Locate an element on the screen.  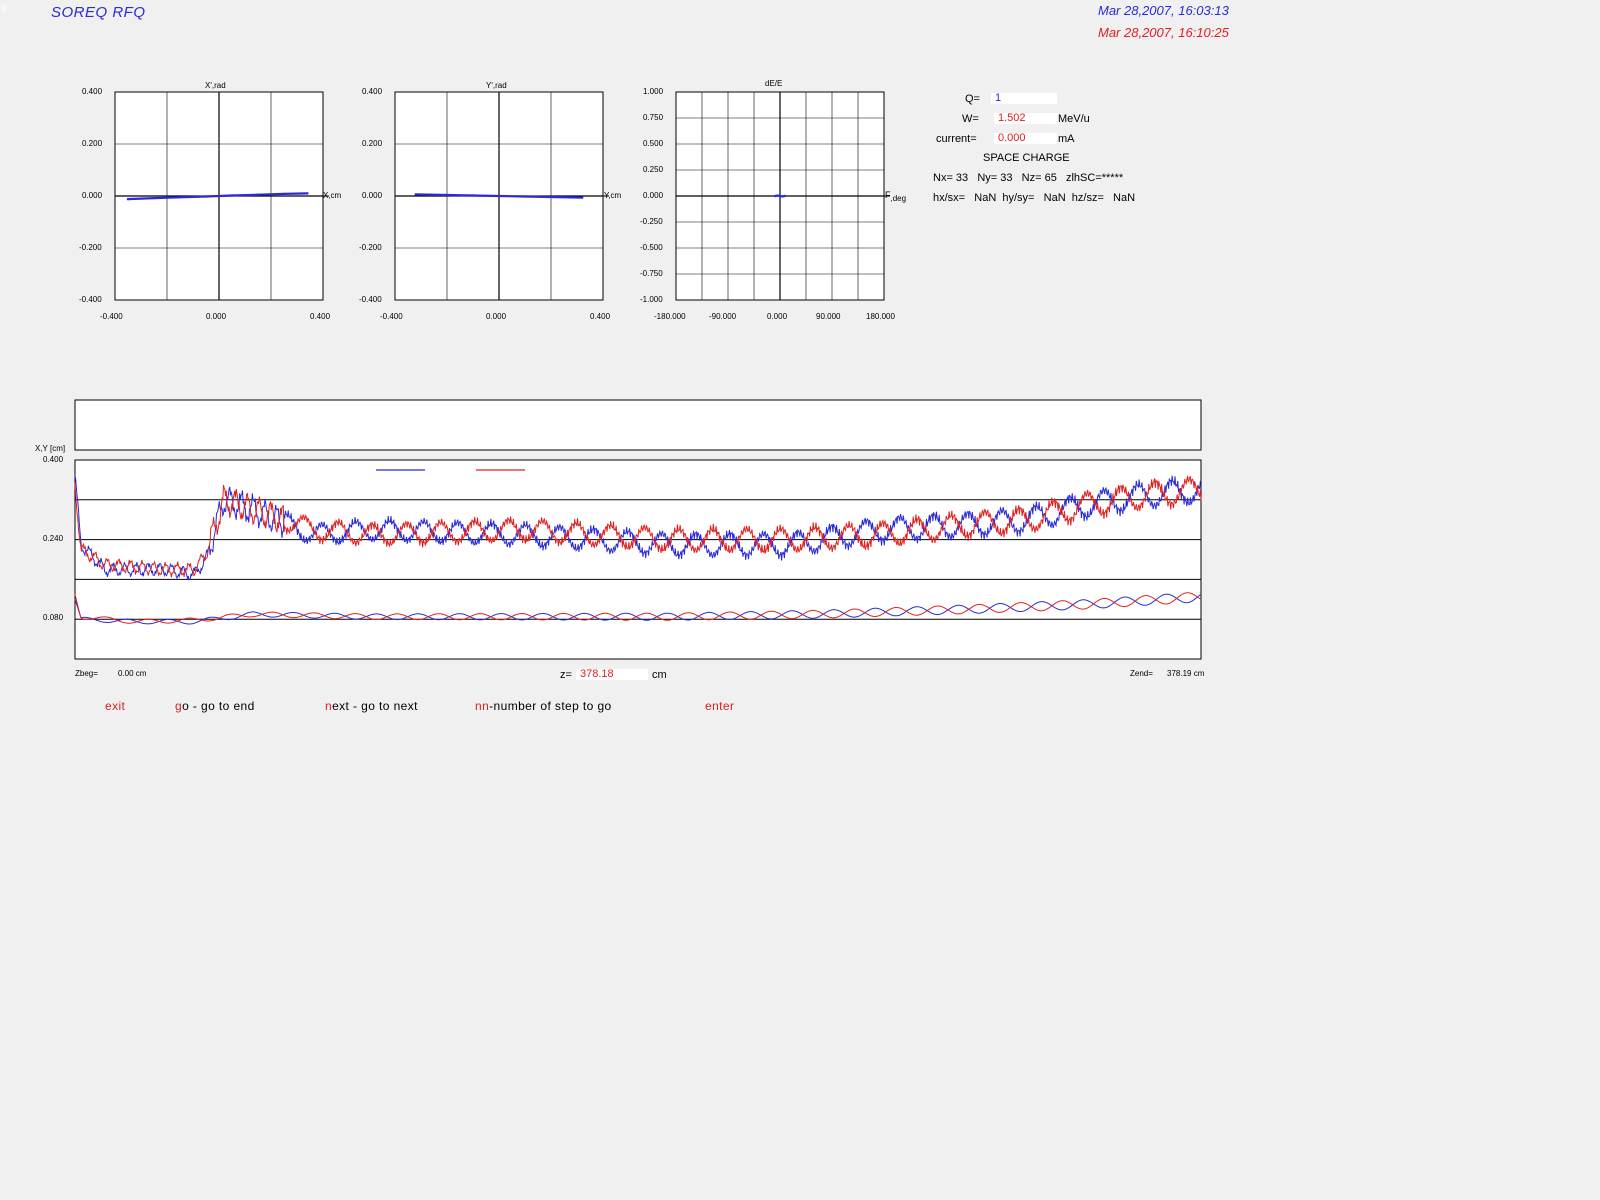
parameter-strip-frame is located at coordinates (638, 425).